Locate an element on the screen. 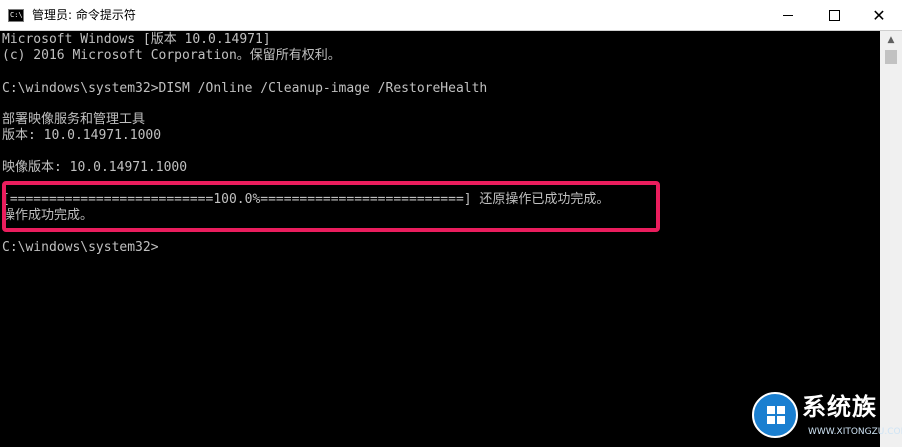  minimize-button is located at coordinates (788, 15).